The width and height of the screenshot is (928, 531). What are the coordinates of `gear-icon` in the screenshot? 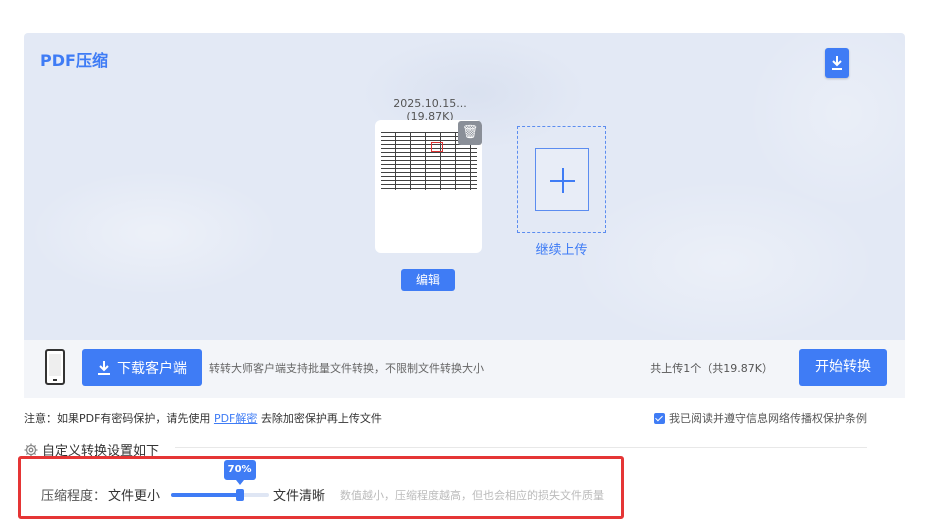 It's located at (31, 449).